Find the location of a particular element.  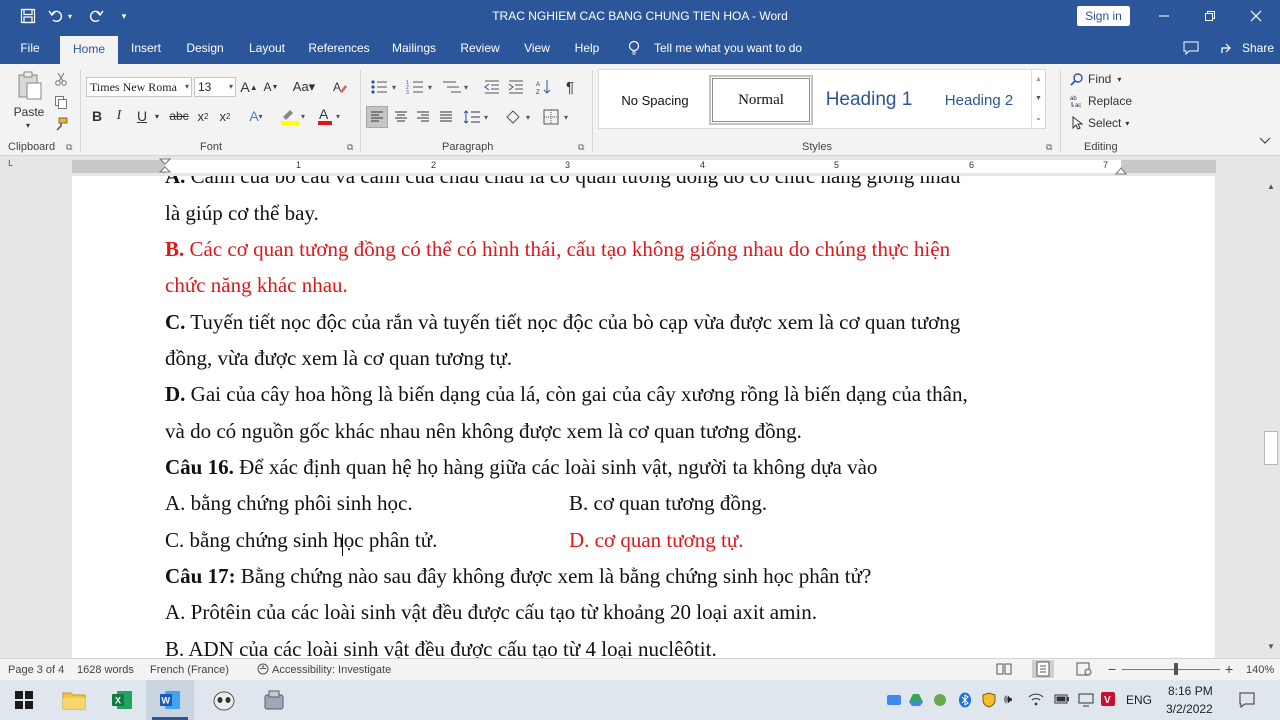

bullets-icon: ▾ is located at coordinates (385, 87).